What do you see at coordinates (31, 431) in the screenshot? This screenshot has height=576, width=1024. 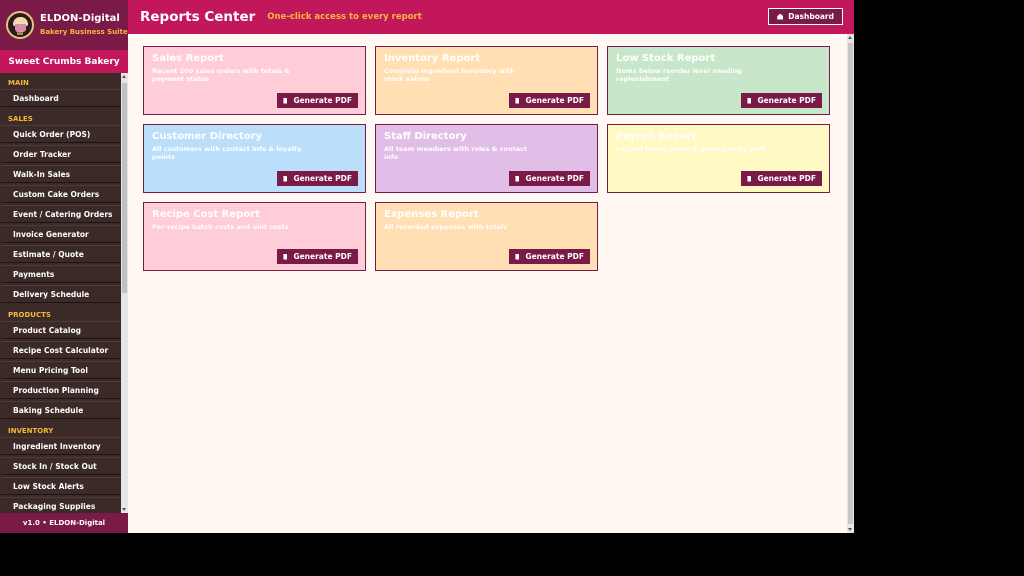 I see `nav-section-label: INVENTORY` at bounding box center [31, 431].